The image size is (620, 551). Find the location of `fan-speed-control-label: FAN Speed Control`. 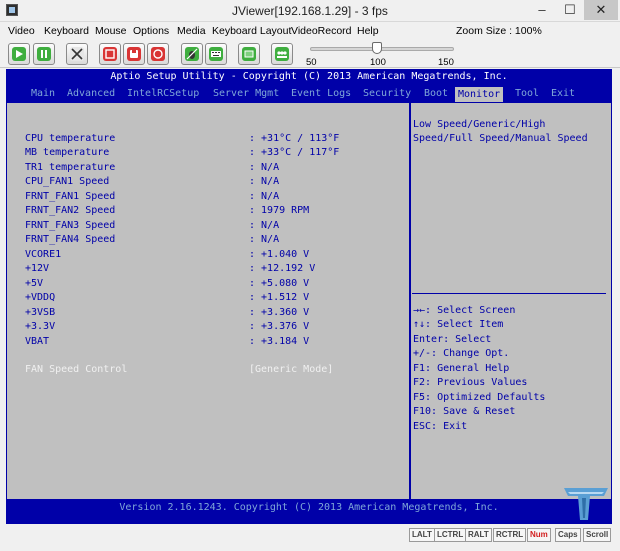

fan-speed-control-label: FAN Speed Control is located at coordinates (76, 369).